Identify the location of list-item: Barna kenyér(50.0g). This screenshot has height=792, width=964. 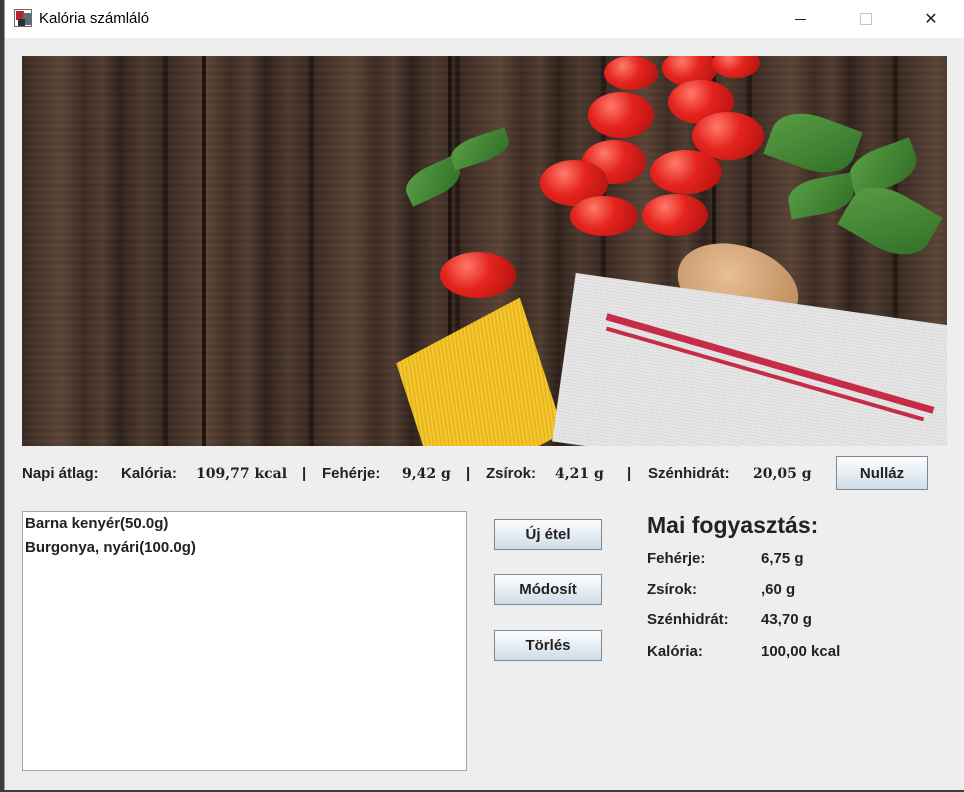
(244, 524).